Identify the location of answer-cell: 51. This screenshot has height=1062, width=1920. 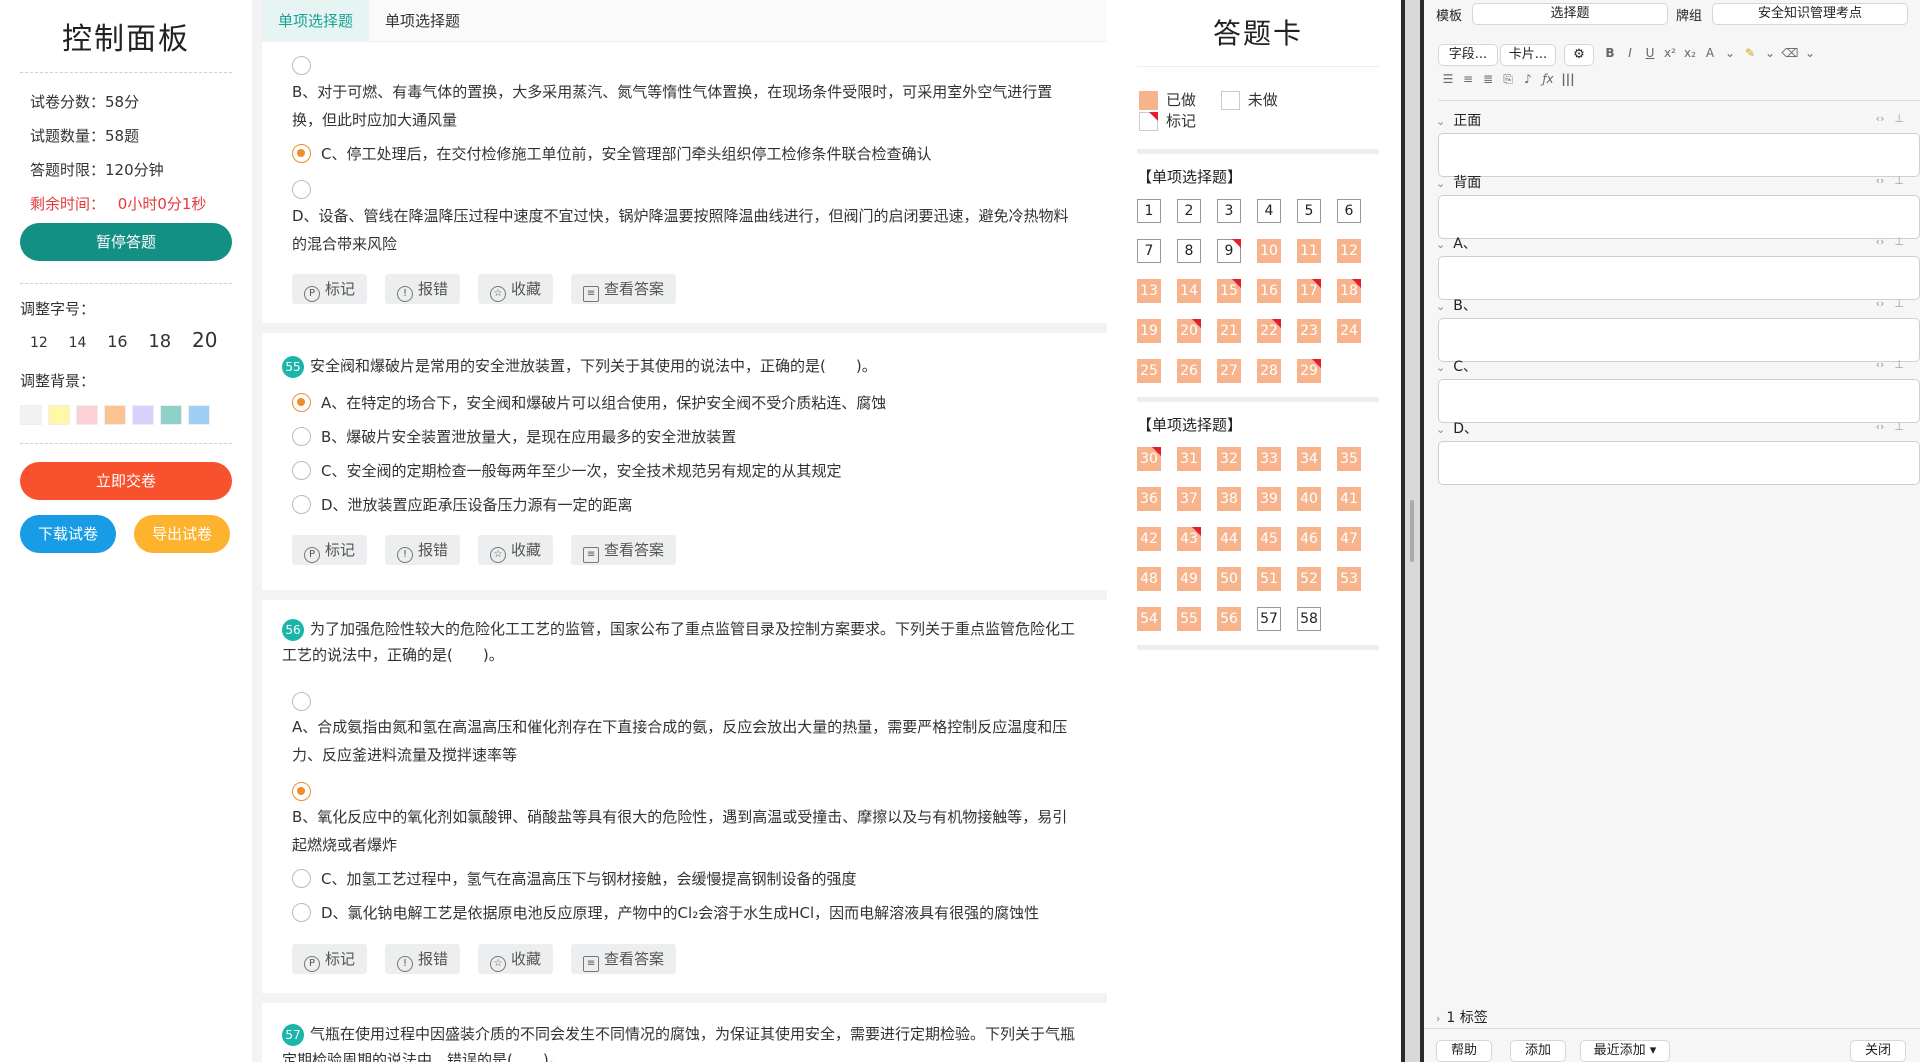
(1269, 579).